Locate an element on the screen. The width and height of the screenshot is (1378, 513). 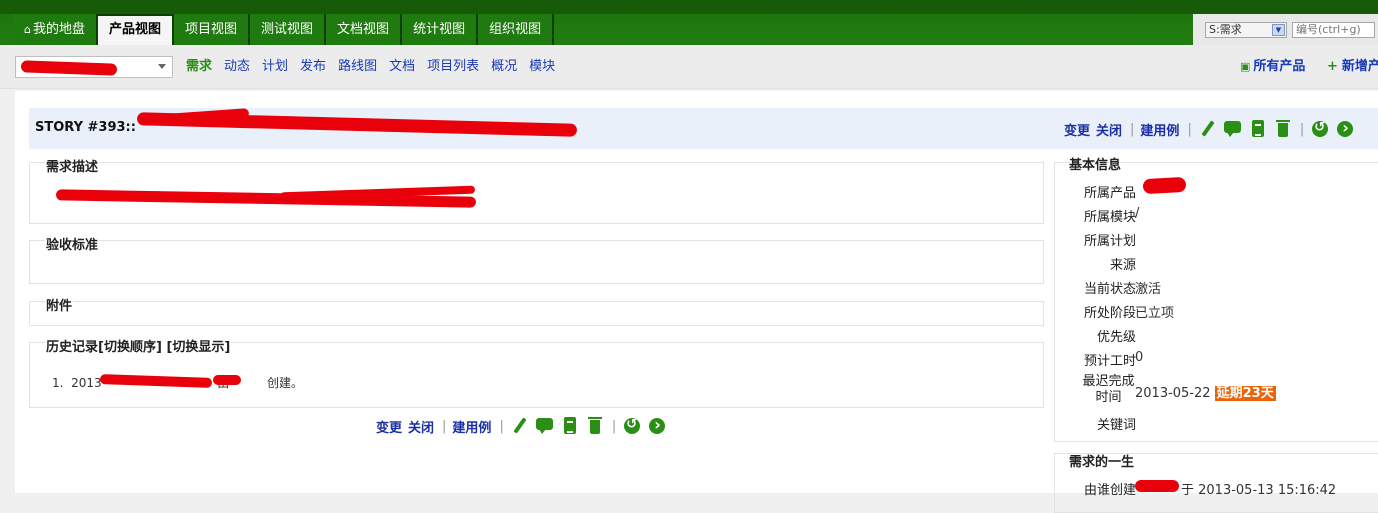
story-title: STORY #393:: is located at coordinates (85, 127).